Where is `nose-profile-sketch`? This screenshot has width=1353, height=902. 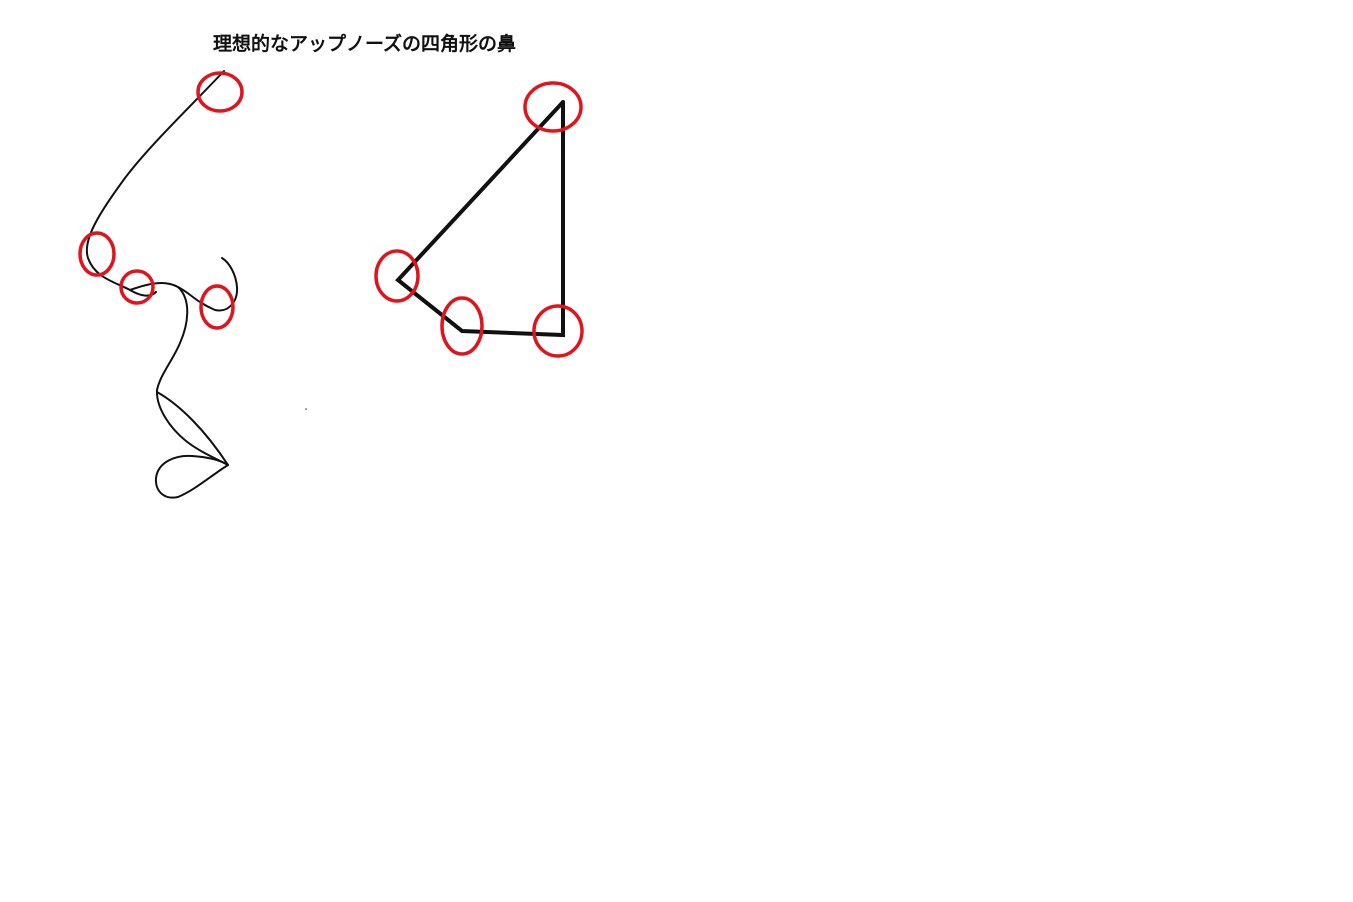 nose-profile-sketch is located at coordinates (162, 284).